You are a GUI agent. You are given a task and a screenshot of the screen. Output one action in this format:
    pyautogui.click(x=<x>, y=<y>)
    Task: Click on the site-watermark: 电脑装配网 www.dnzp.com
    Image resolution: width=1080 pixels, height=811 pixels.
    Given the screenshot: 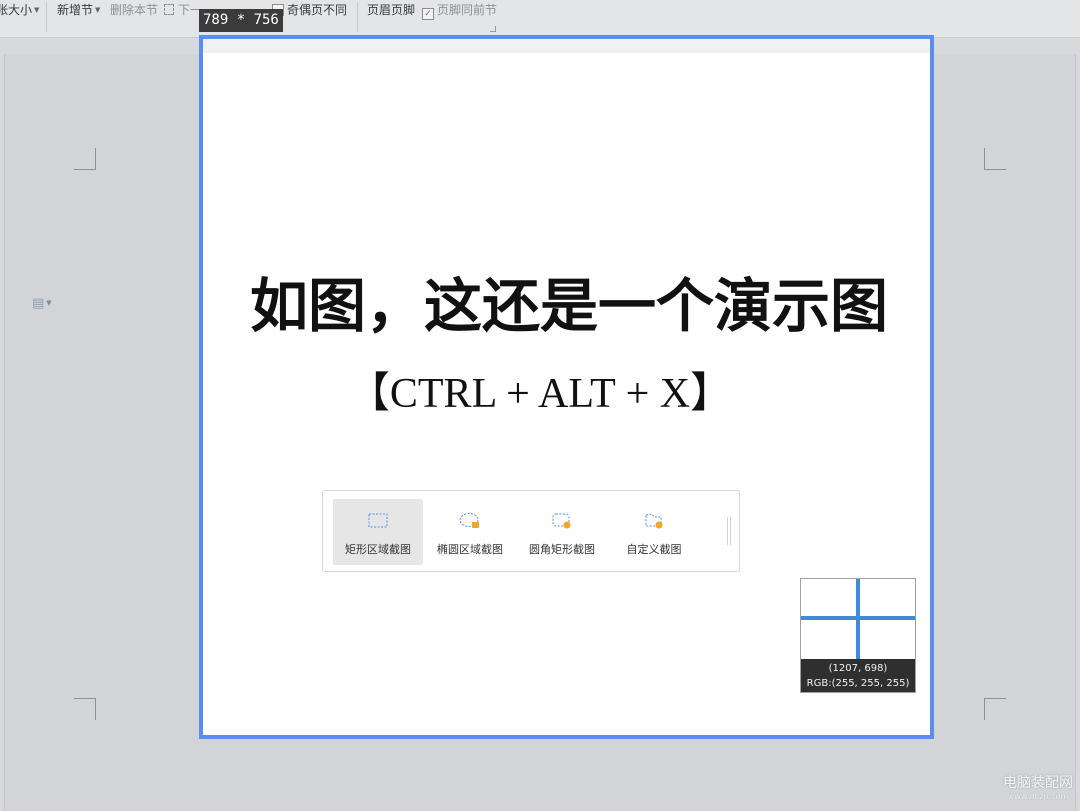 What is the action you would take?
    pyautogui.click(x=1038, y=788)
    